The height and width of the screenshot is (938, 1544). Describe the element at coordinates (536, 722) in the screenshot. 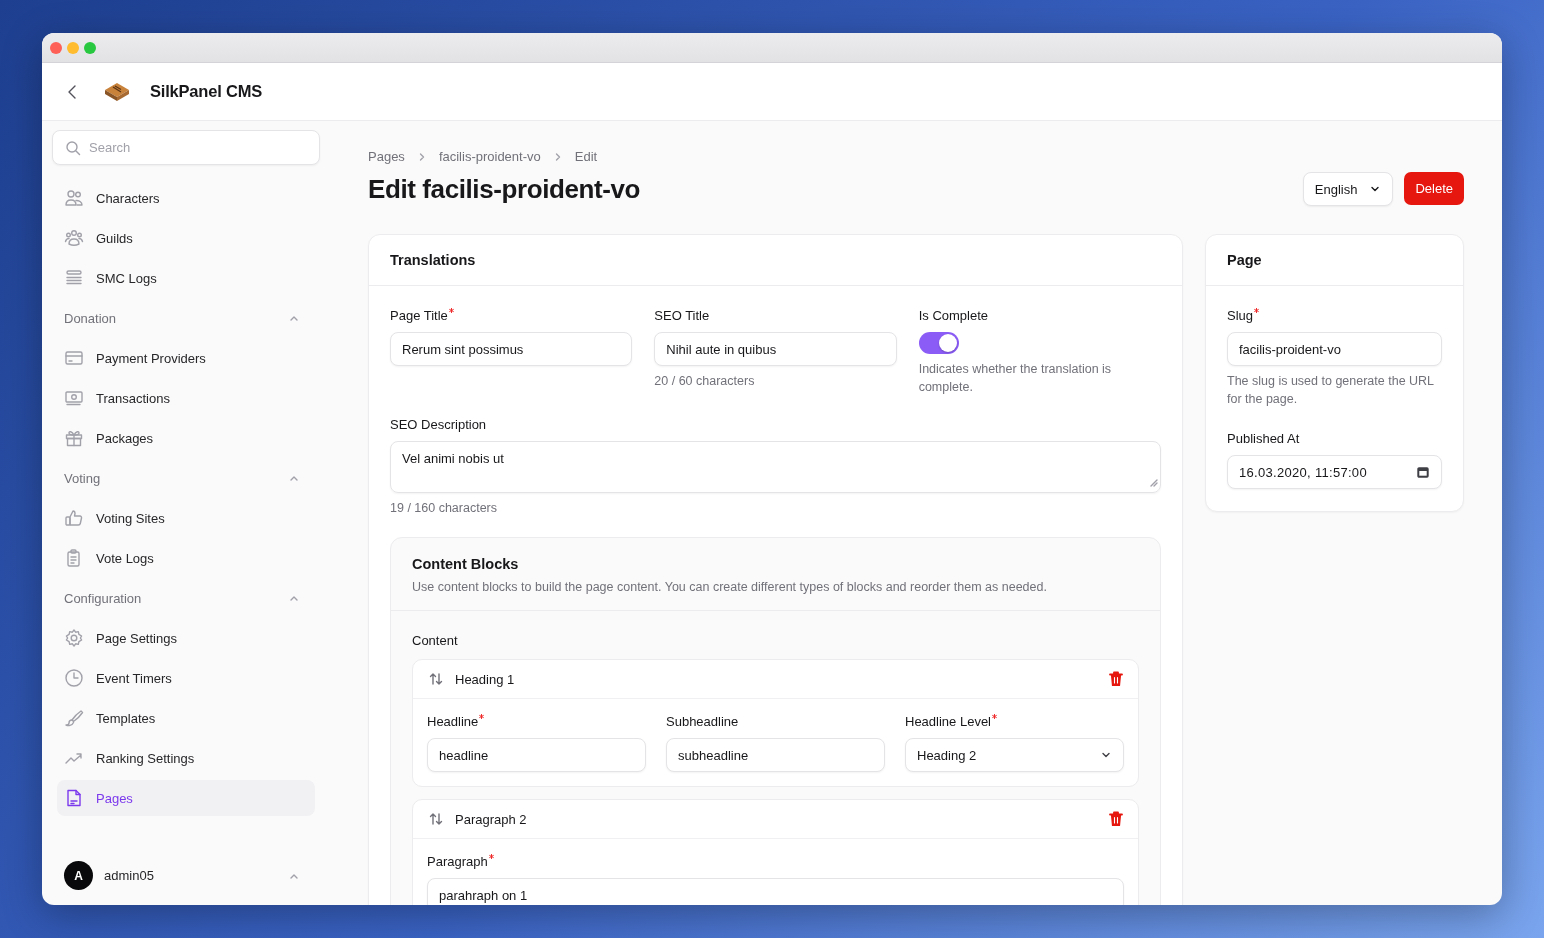

I see `field-label: Headline` at that location.